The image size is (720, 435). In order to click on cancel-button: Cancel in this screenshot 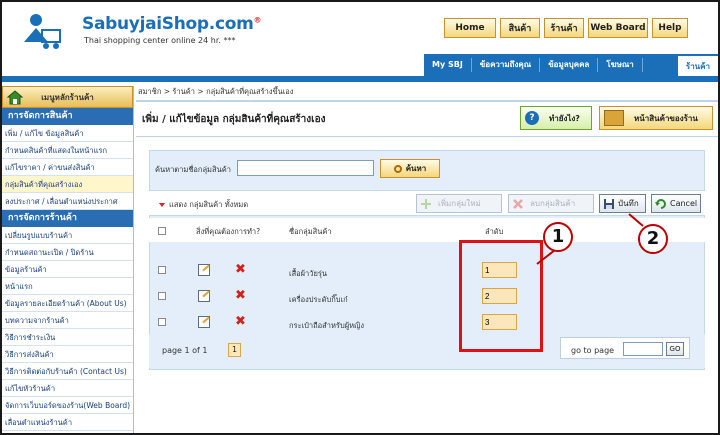, I will do `click(676, 203)`.